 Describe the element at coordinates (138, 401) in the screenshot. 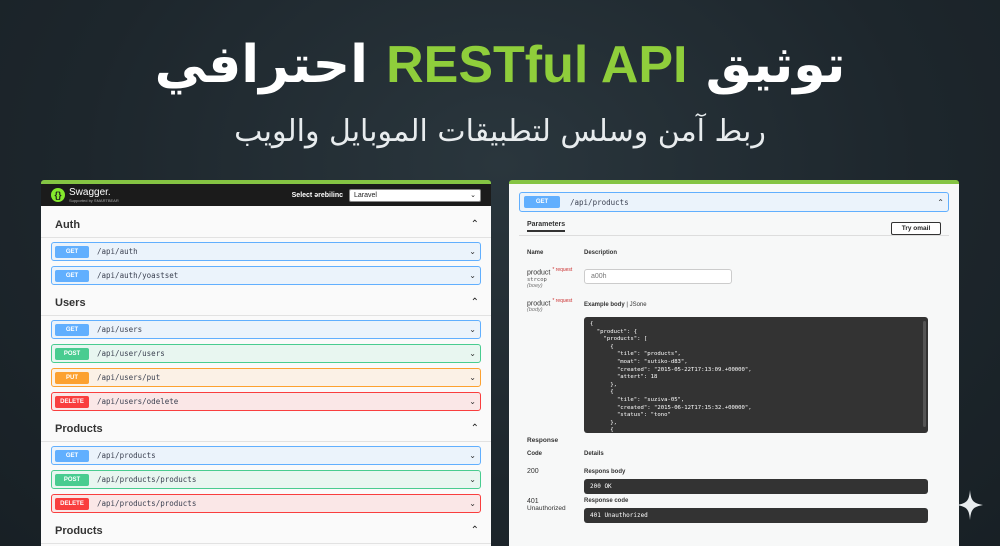

I see `operation-path: /api/users/odelete` at that location.